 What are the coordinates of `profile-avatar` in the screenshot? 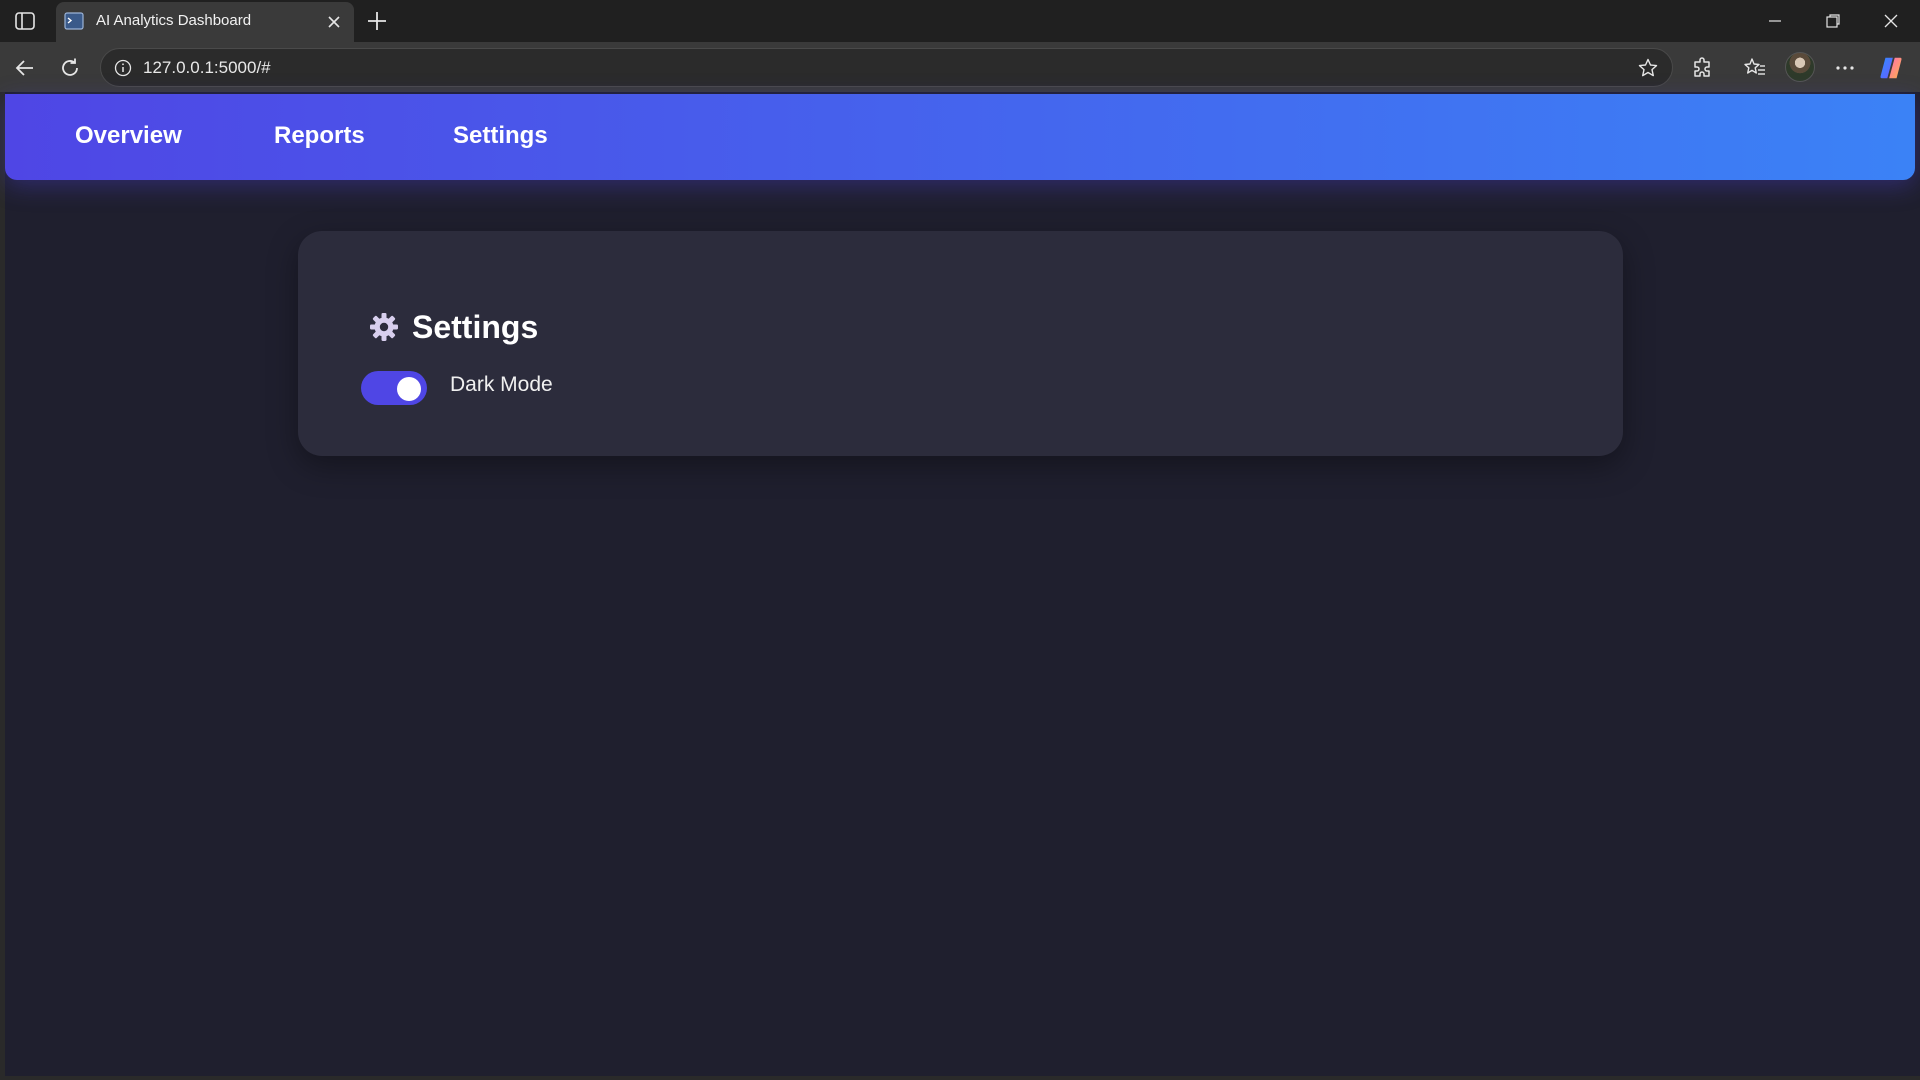 It's located at (1800, 67).